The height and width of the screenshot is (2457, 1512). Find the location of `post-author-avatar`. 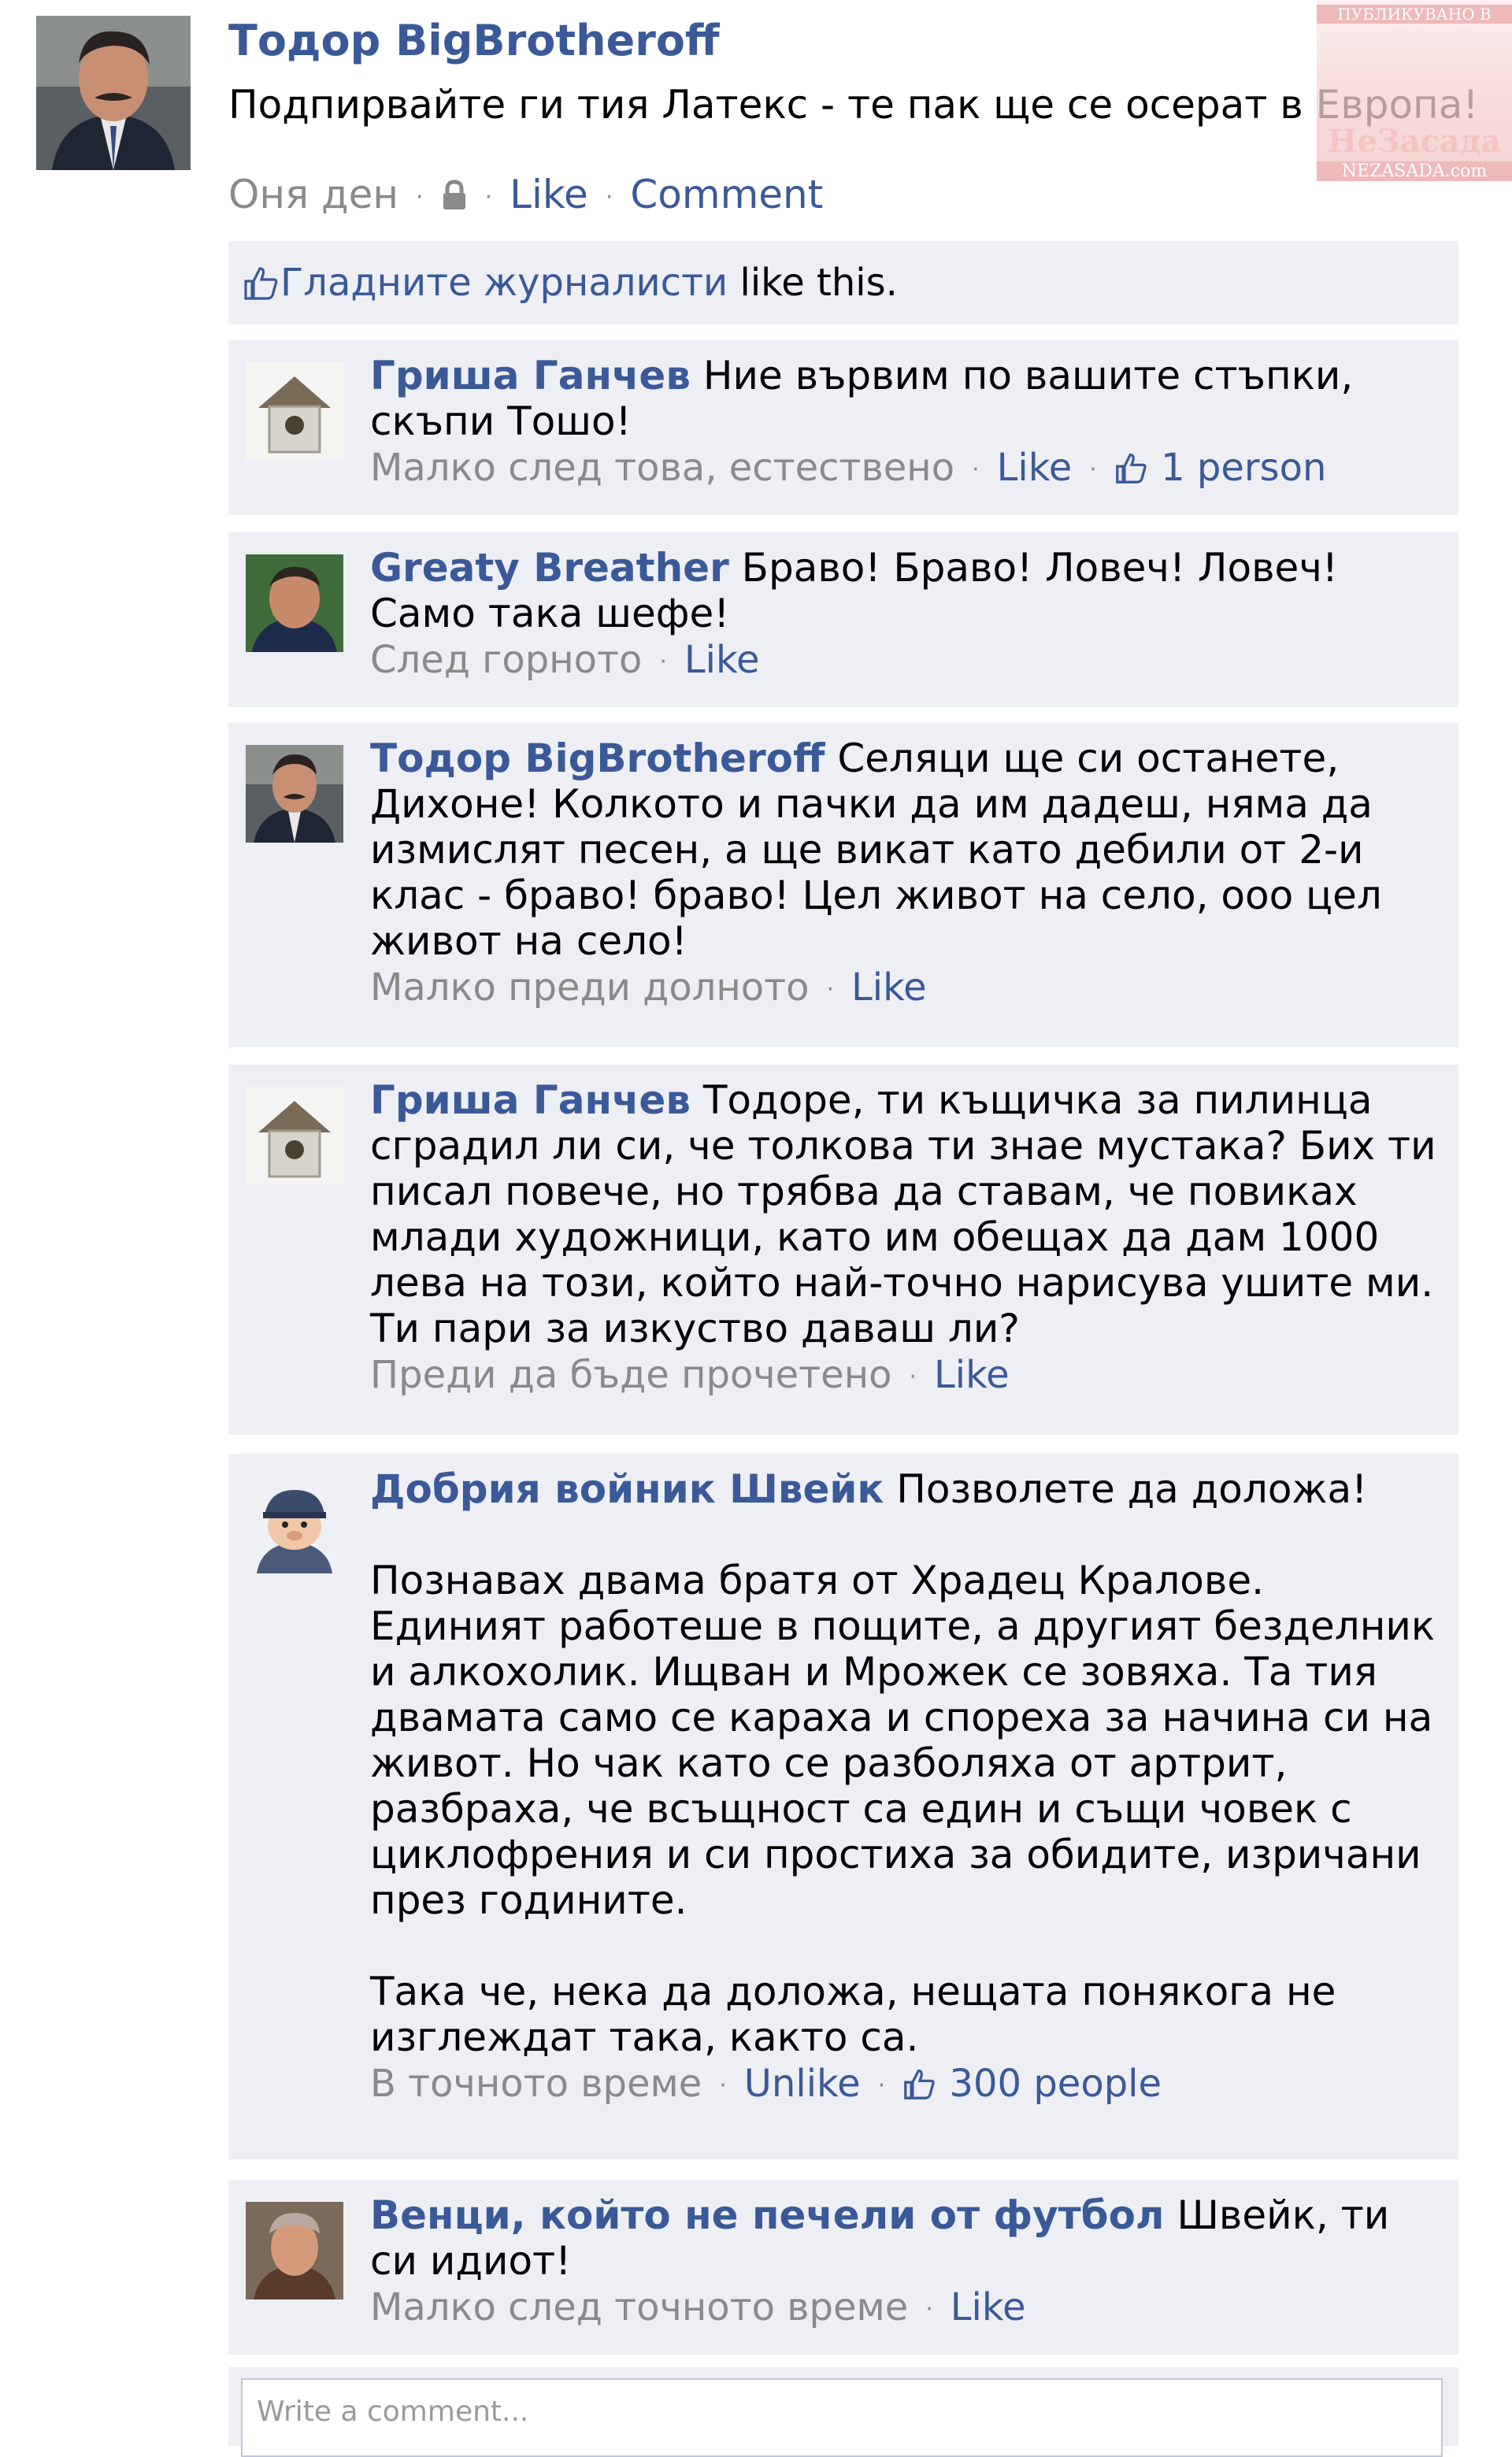

post-author-avatar is located at coordinates (113, 93).